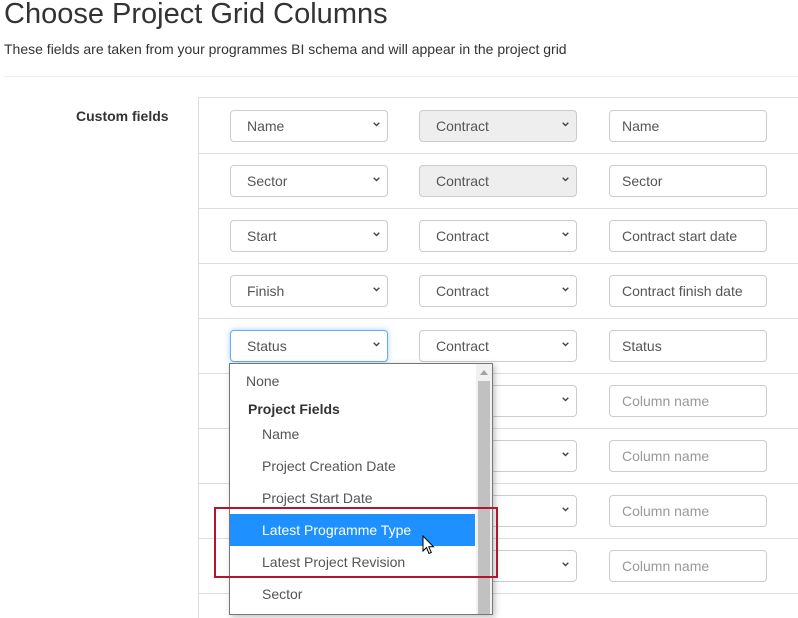 This screenshot has height=618, width=798. I want to click on field-select: Finish, so click(309, 291).